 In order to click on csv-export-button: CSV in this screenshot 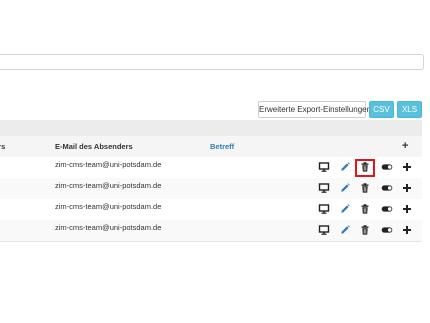, I will do `click(381, 109)`.